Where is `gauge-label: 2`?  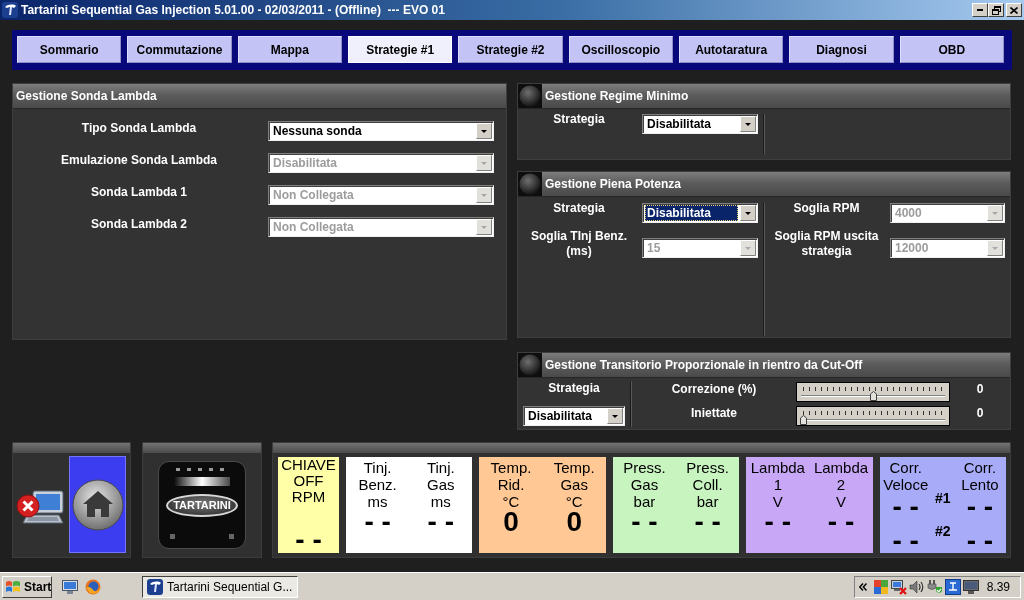
gauge-label: 2 is located at coordinates (841, 484).